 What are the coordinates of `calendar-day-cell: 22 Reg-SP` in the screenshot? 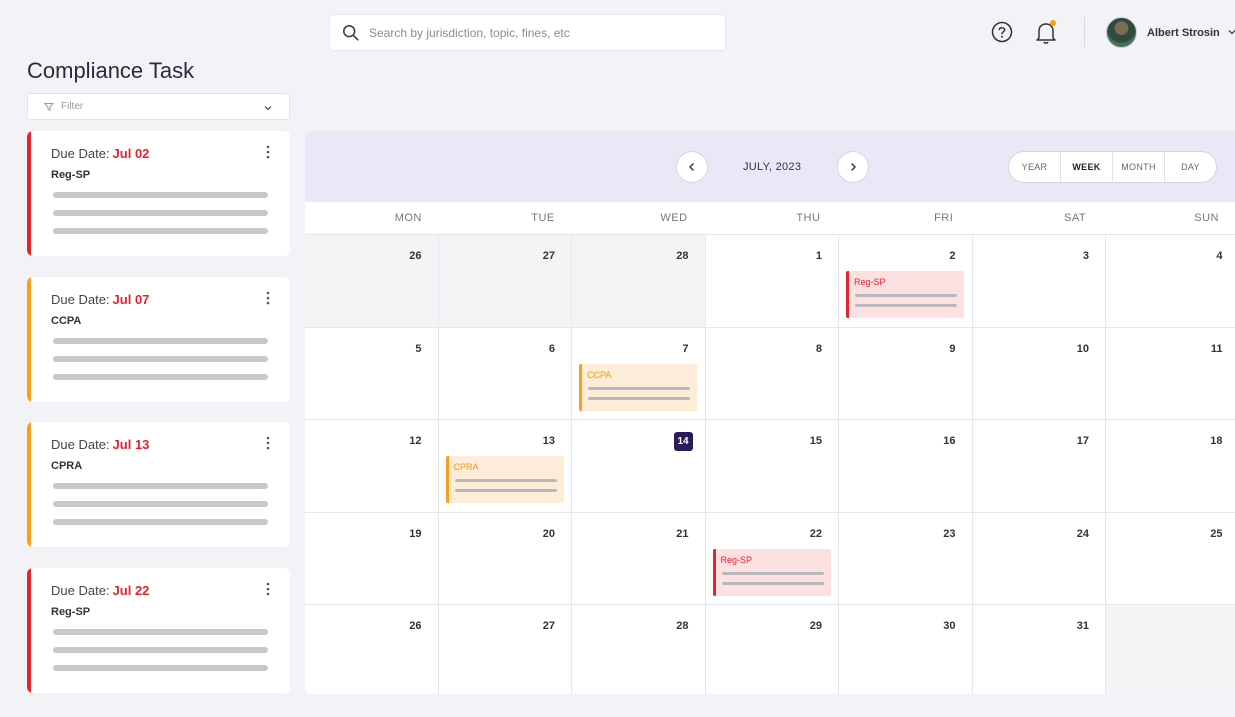 It's located at (772, 558).